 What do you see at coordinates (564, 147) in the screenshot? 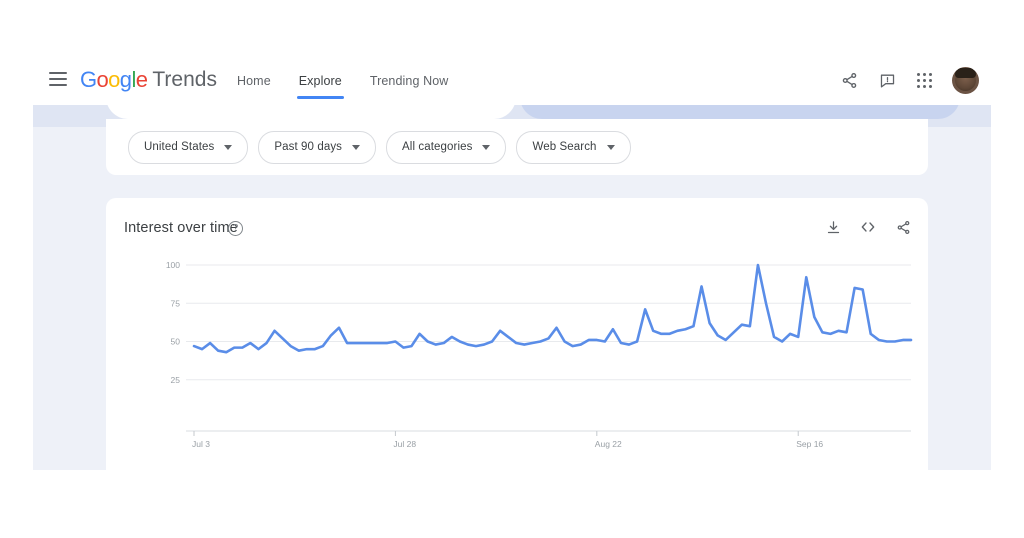
I see `filter-chip-searchtype-label: Web Search` at bounding box center [564, 147].